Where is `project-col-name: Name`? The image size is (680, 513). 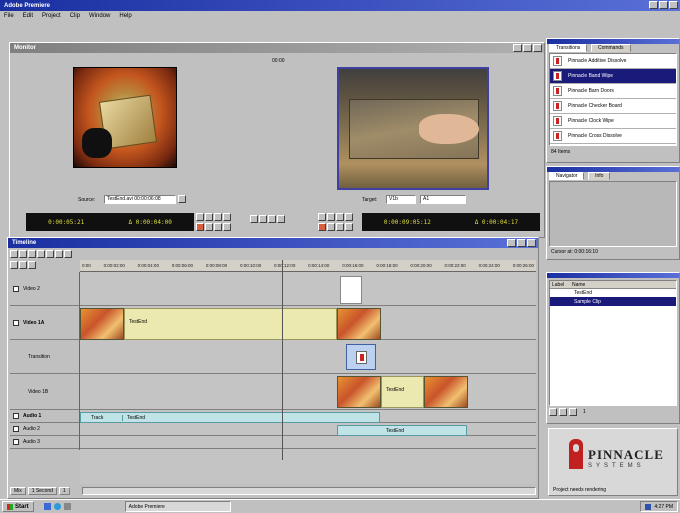 project-col-name: Name is located at coordinates (578, 285).